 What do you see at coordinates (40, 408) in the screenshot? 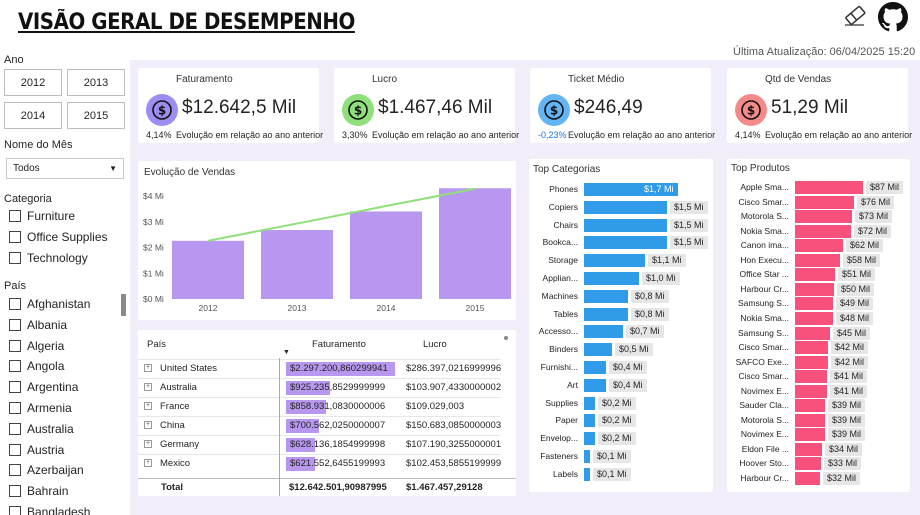
I see `country-option: Armenia` at bounding box center [40, 408].